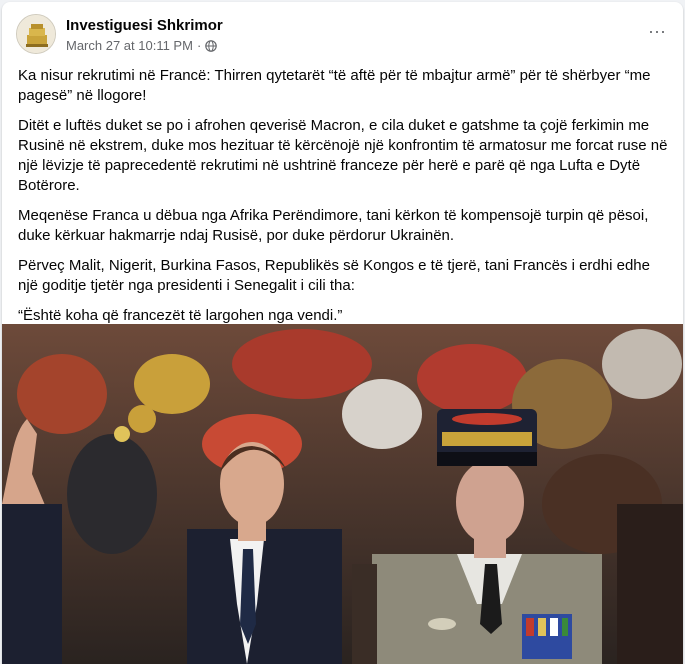 This screenshot has height=664, width=685. What do you see at coordinates (129, 45) in the screenshot?
I see `post-timestamp: March 27 at 10:11 PM` at bounding box center [129, 45].